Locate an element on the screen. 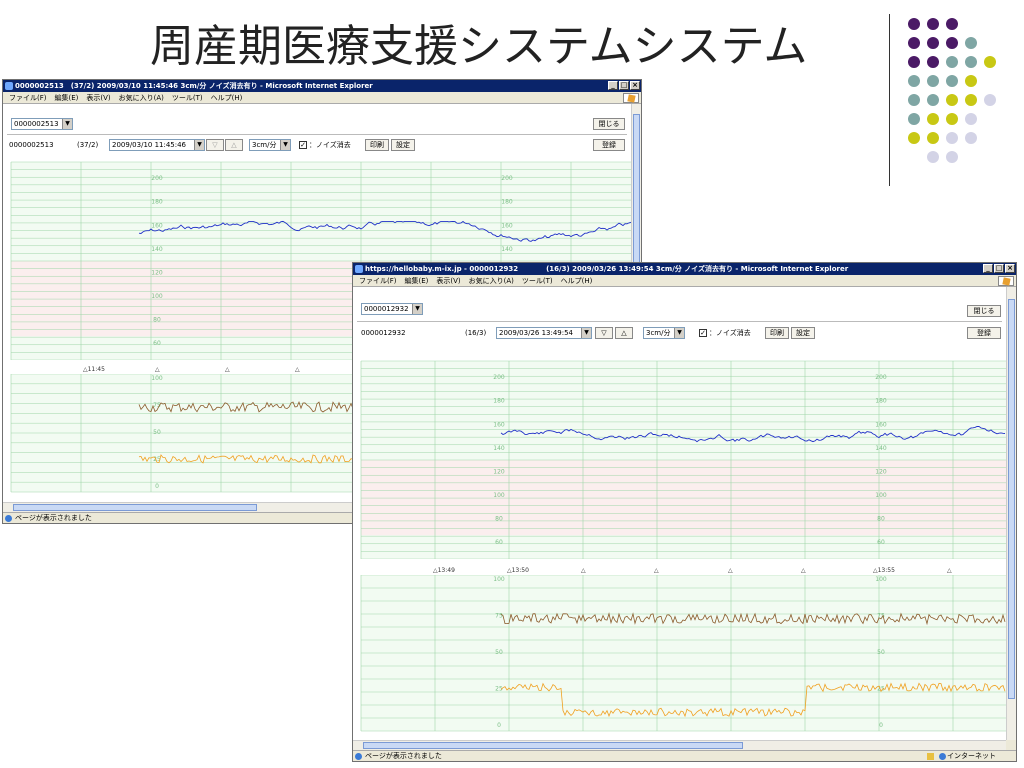  time-marker: △11:45 is located at coordinates (94, 369).